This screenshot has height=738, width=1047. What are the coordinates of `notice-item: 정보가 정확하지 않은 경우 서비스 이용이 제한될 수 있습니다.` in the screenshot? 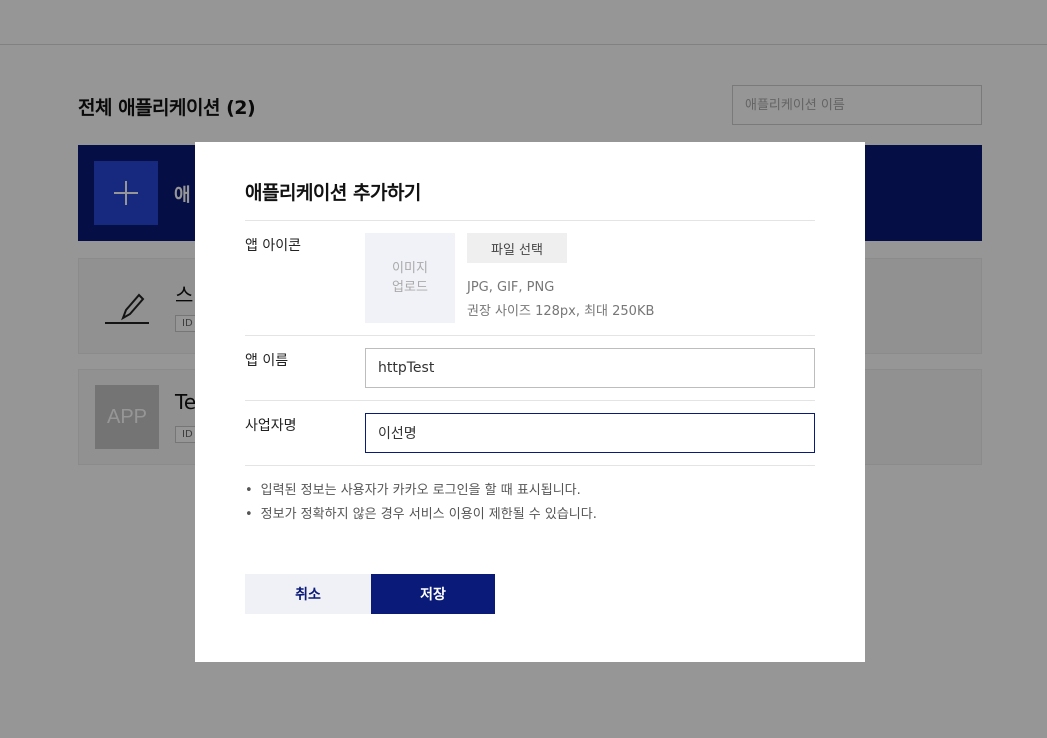 It's located at (421, 515).